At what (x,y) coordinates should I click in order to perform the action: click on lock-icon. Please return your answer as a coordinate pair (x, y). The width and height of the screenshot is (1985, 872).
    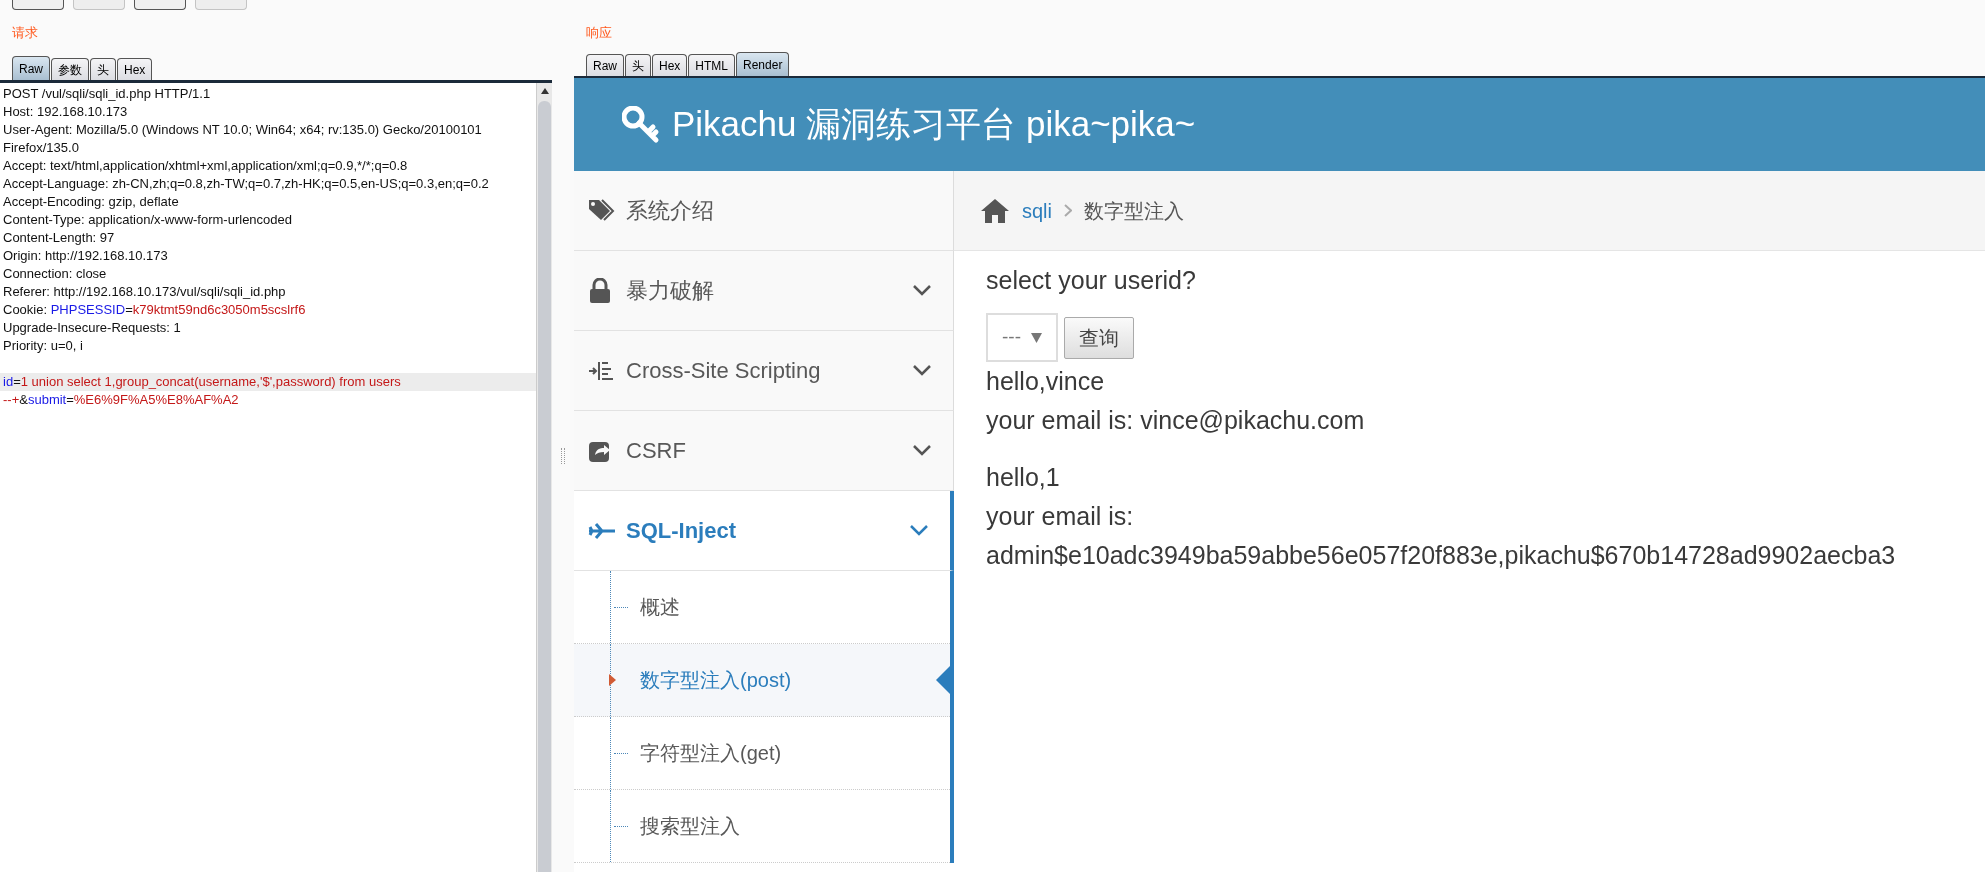
    Looking at the image, I should click on (600, 290).